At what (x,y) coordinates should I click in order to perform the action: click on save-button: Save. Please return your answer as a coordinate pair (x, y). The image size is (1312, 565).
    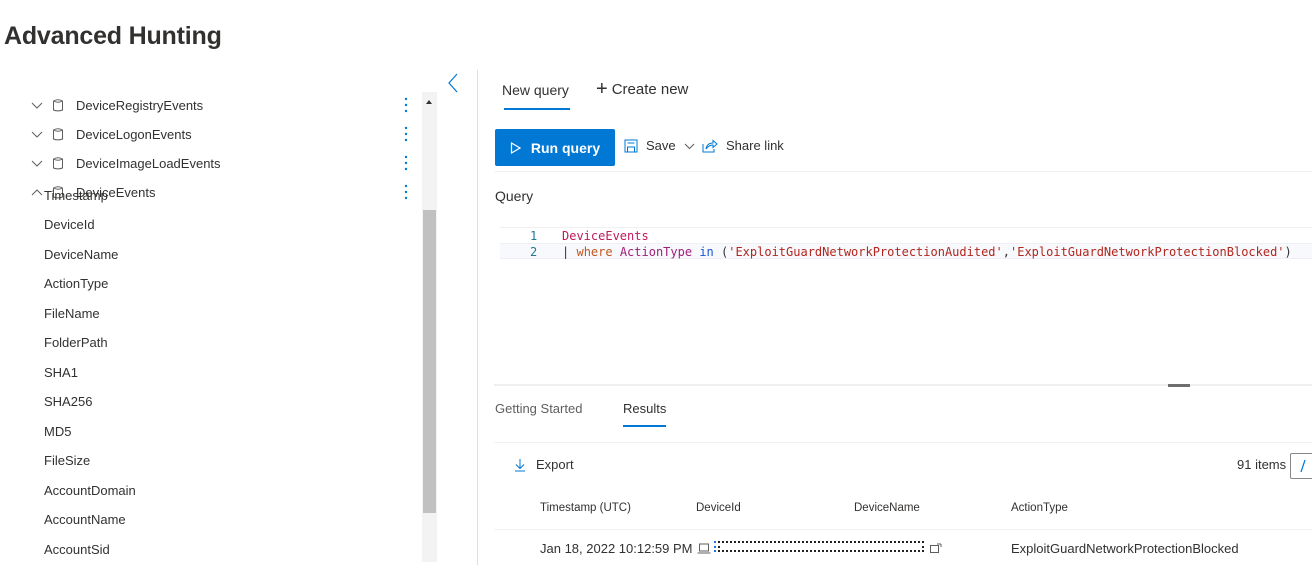
    Looking at the image, I should click on (659, 145).